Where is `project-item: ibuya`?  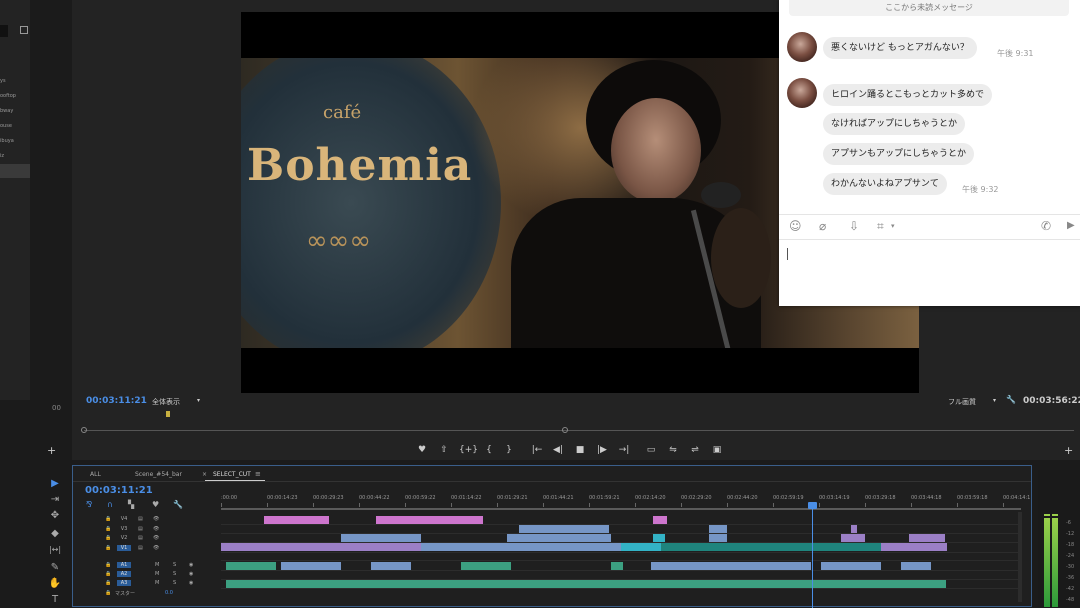
project-item: ibuya is located at coordinates (15, 141).